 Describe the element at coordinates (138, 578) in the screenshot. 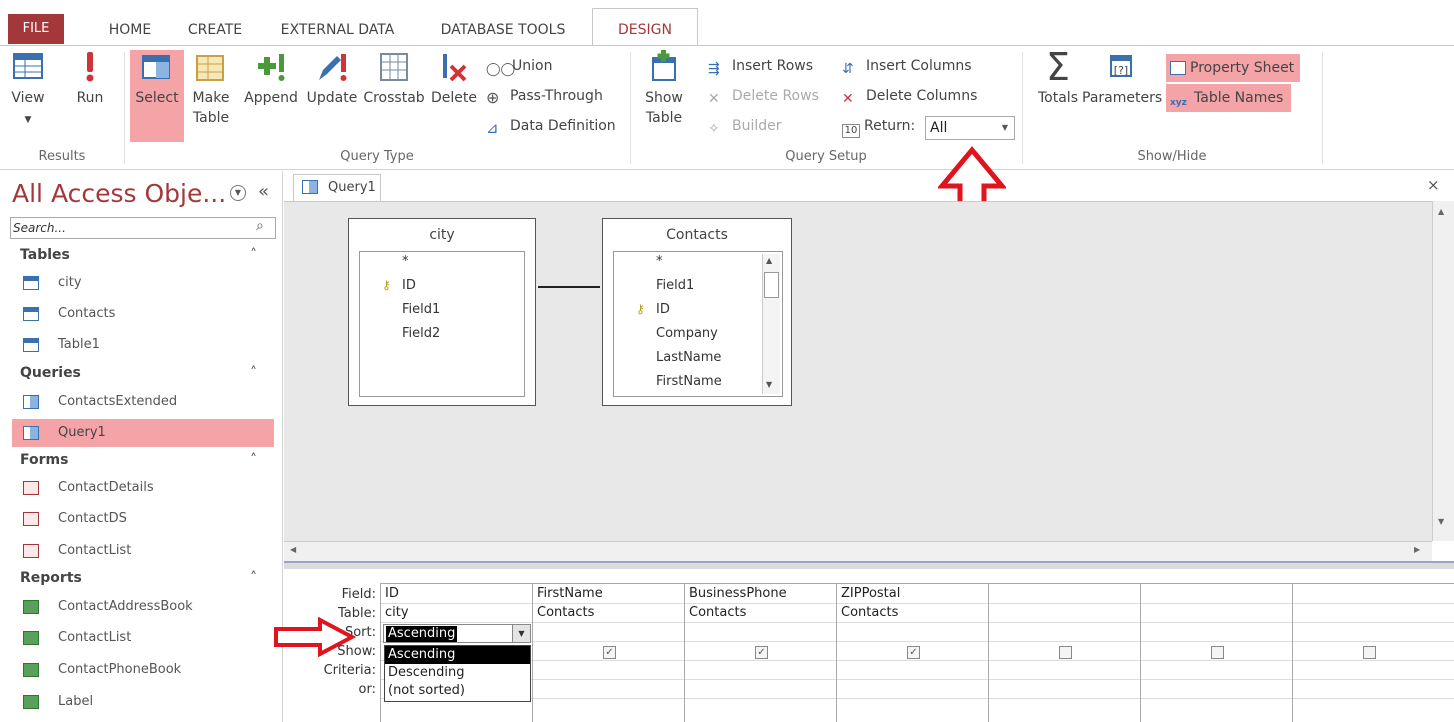

I see `section-reports: Reports ˄` at that location.